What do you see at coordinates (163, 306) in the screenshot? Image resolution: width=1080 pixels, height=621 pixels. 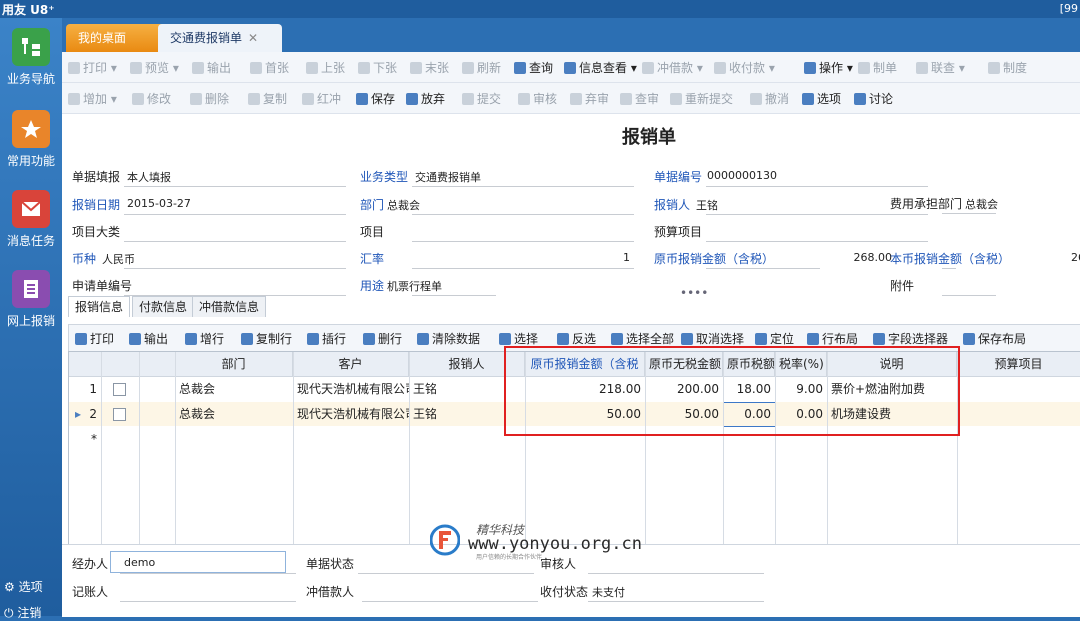 I see `tab-payment-info: 付款信息` at bounding box center [163, 306].